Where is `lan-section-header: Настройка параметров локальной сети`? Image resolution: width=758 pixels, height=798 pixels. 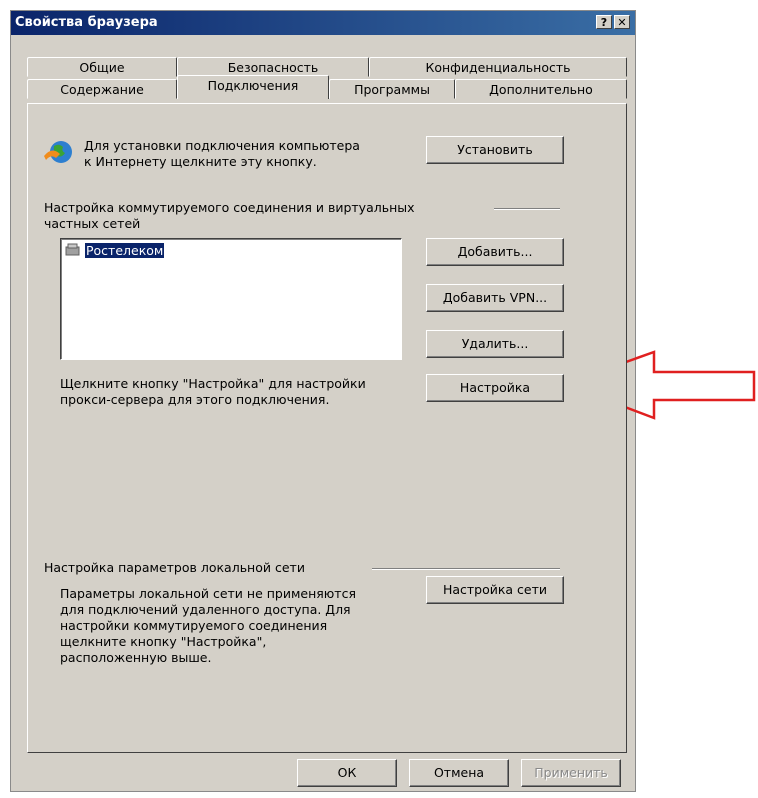
lan-section-header: Настройка параметров локальной сети is located at coordinates (174, 567).